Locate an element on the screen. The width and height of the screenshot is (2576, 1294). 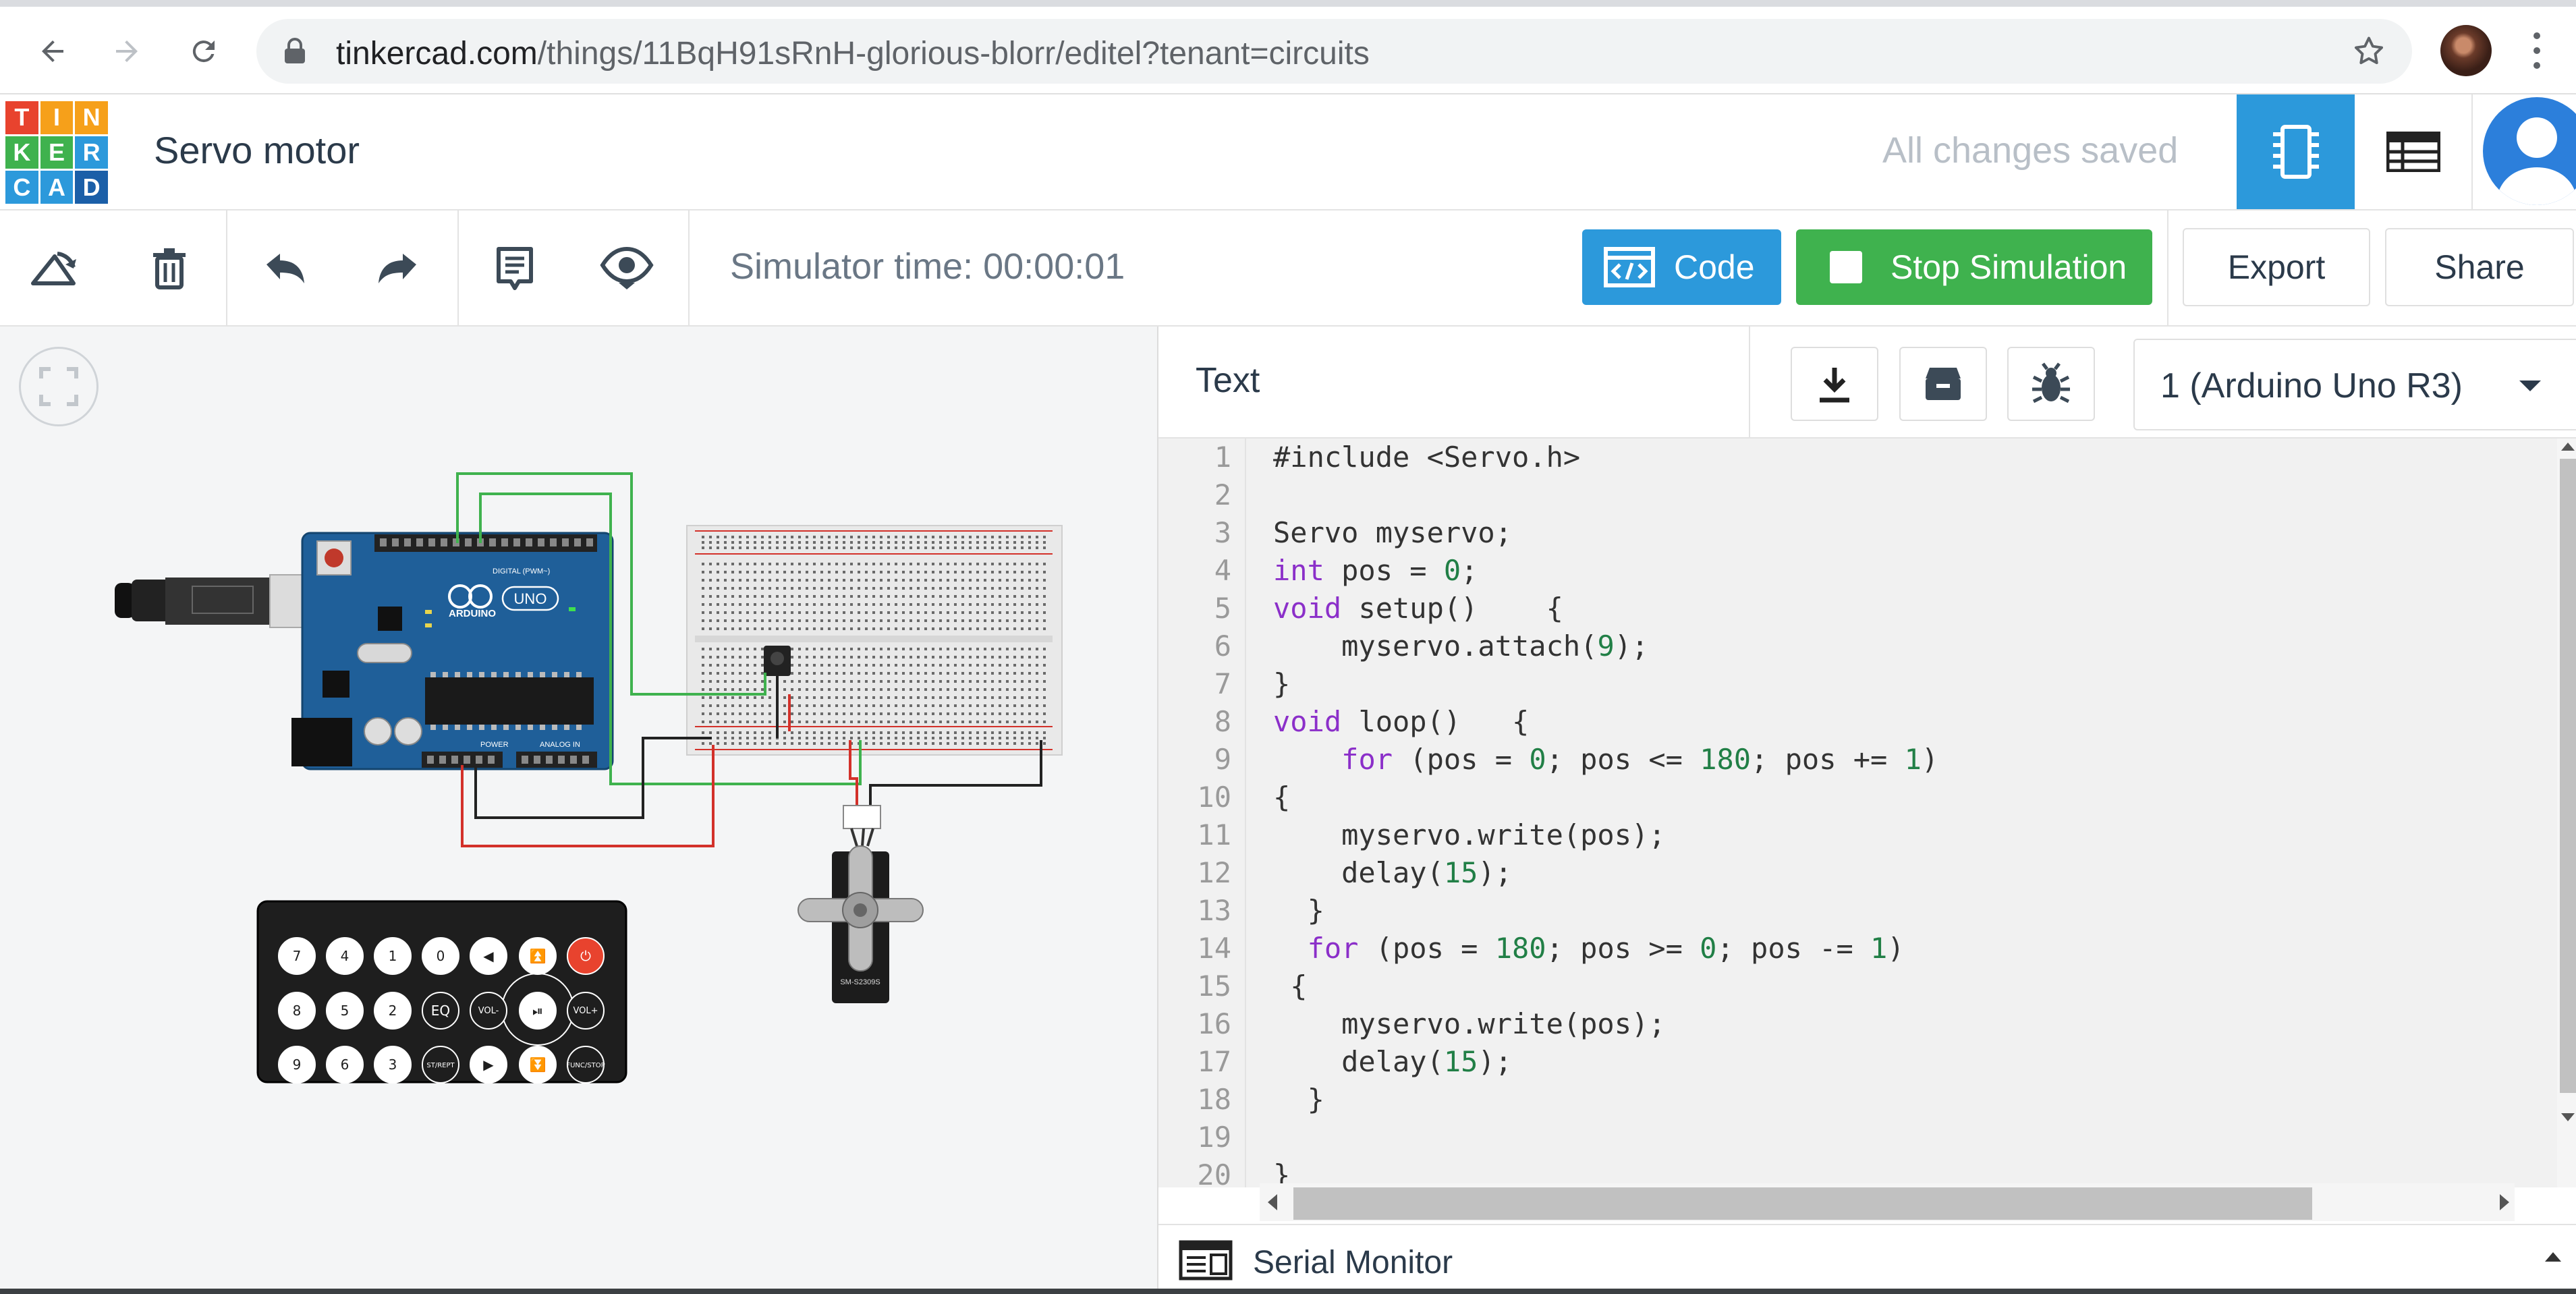
remote-button: ST/REPT is located at coordinates (440, 1065).